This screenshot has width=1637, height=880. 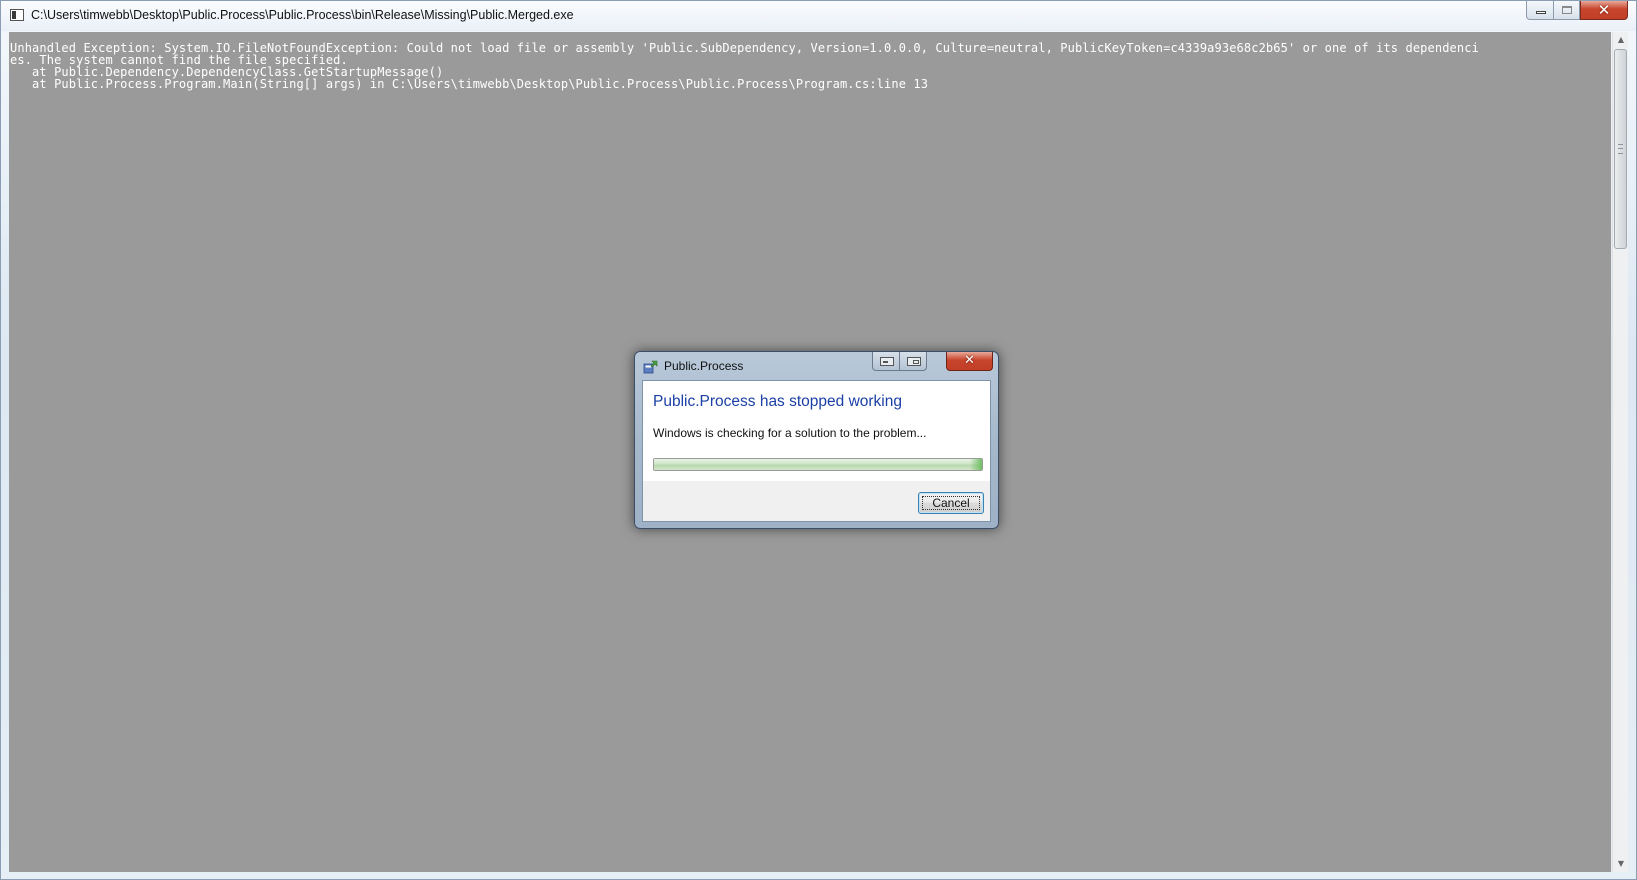 What do you see at coordinates (17, 15) in the screenshot?
I see `console-window-icon` at bounding box center [17, 15].